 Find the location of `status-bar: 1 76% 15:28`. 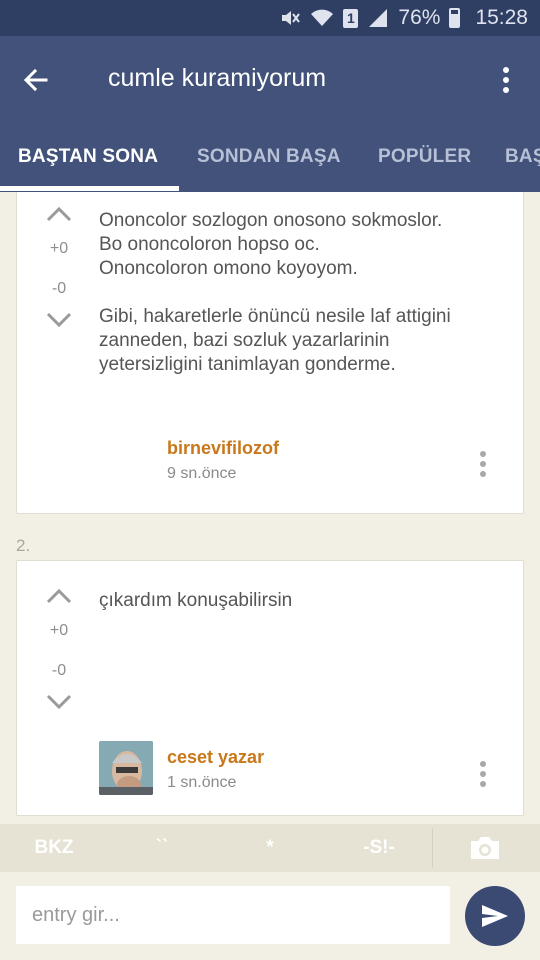

status-bar: 1 76% 15:28 is located at coordinates (270, 18).